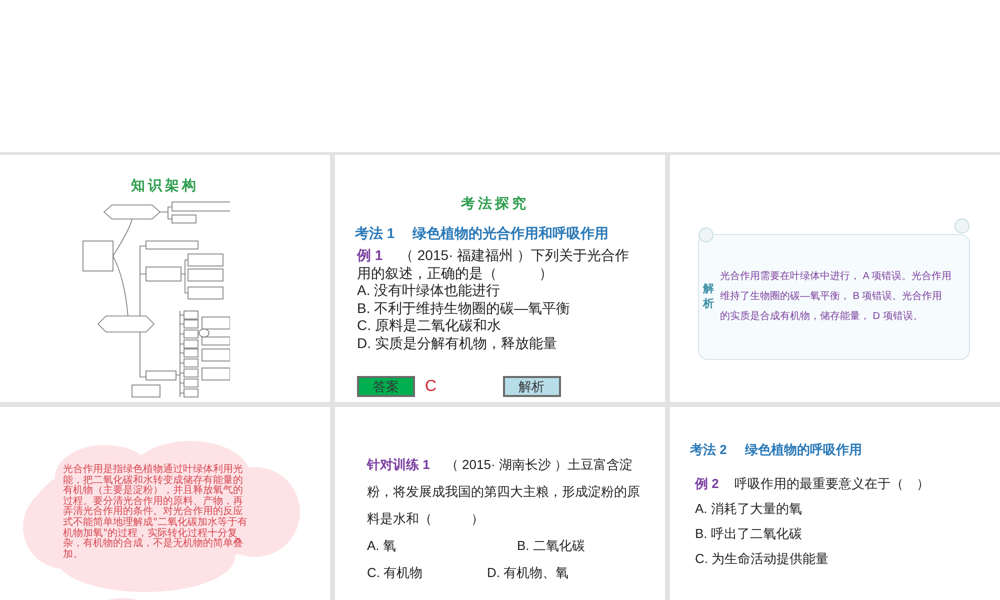 This screenshot has width=1000, height=600. What do you see at coordinates (708, 297) in the screenshot?
I see `vertical-tag: 解析` at bounding box center [708, 297].